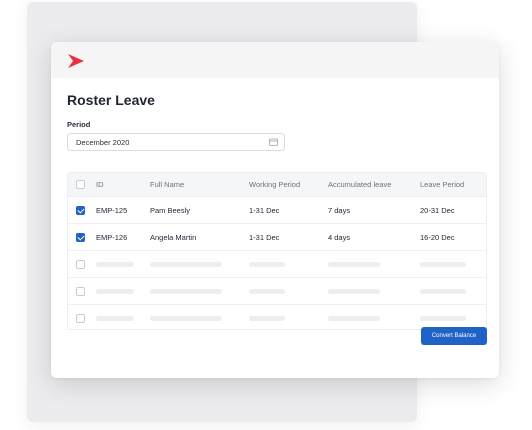 The height and width of the screenshot is (430, 532). I want to click on calendar-icon, so click(273, 142).